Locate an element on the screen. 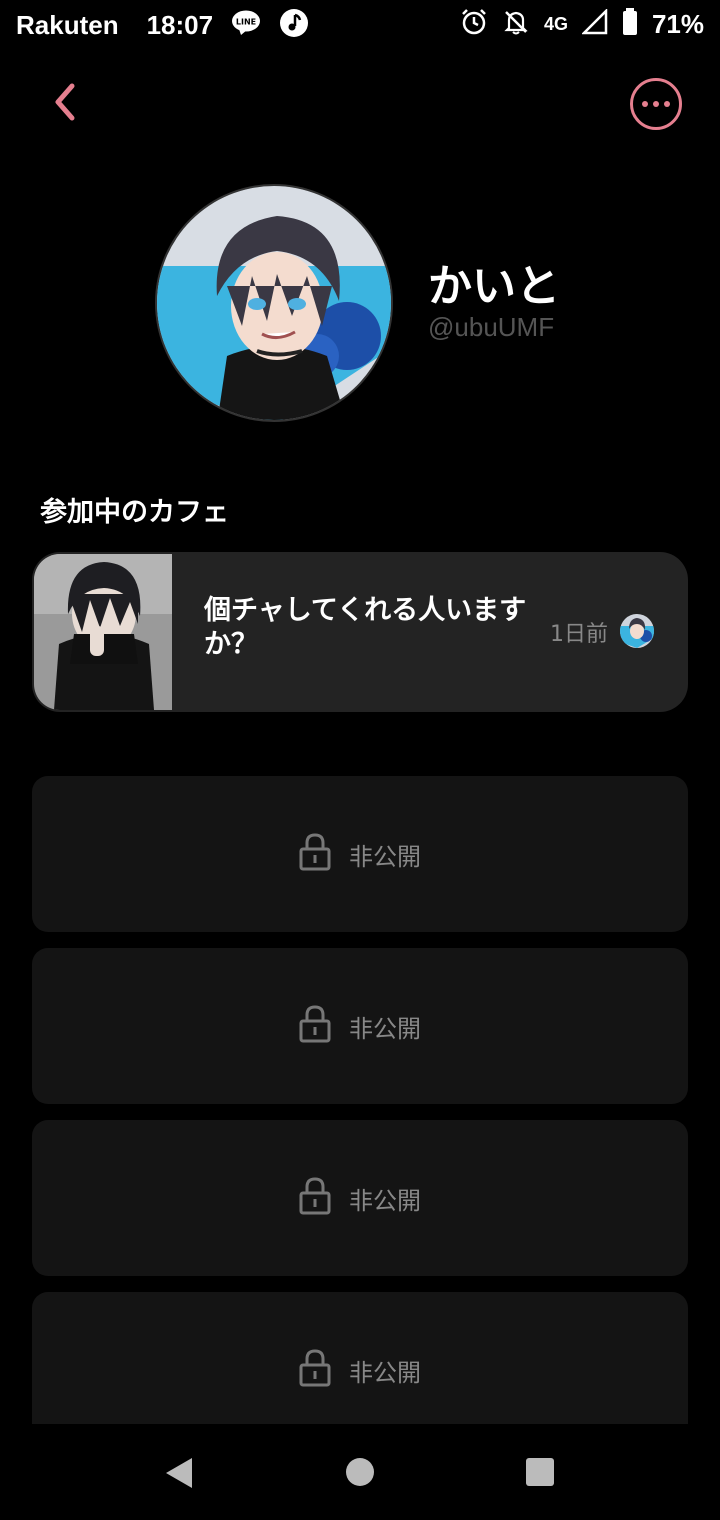 The width and height of the screenshot is (720, 1520). cafe-owner-avatar is located at coordinates (637, 631).